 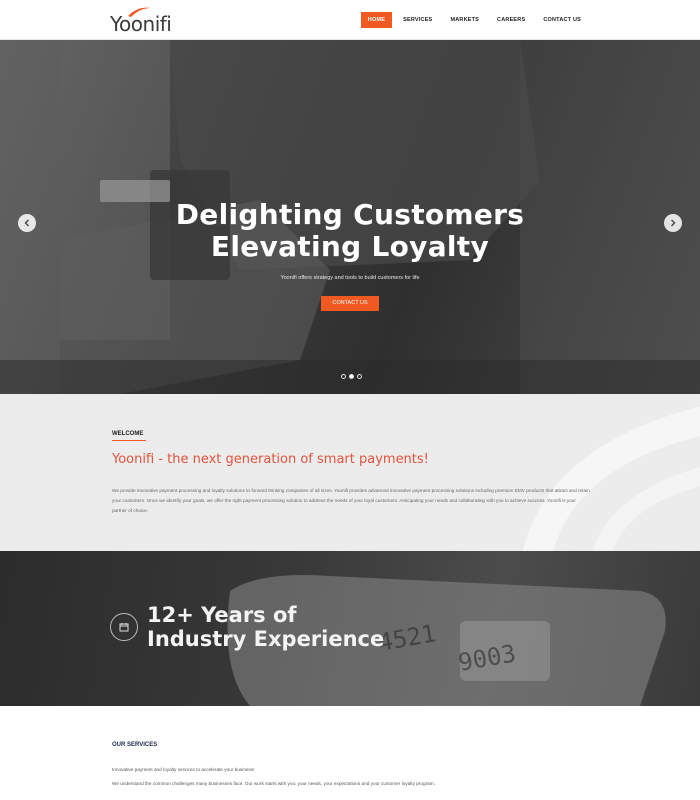 I want to click on nav-contact-us: CONTACT US, so click(x=562, y=20).